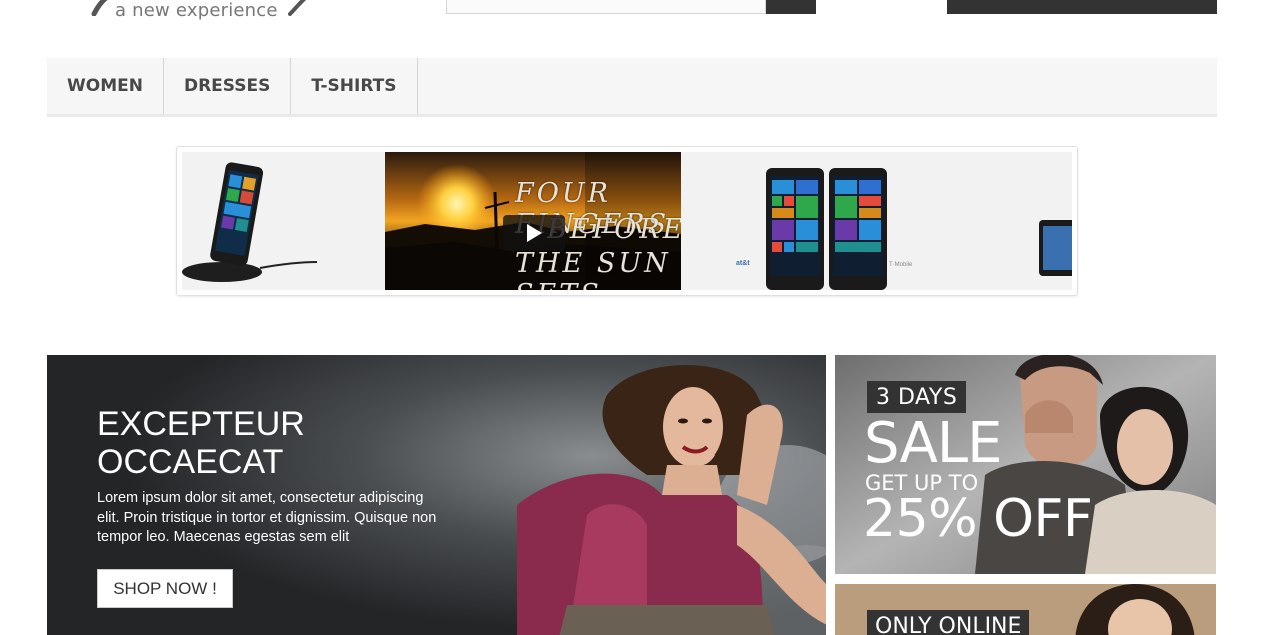 This screenshot has height=635, width=1273. I want to click on top-menu: WOMEN DRESSES T-SHIRTS, so click(632, 87).